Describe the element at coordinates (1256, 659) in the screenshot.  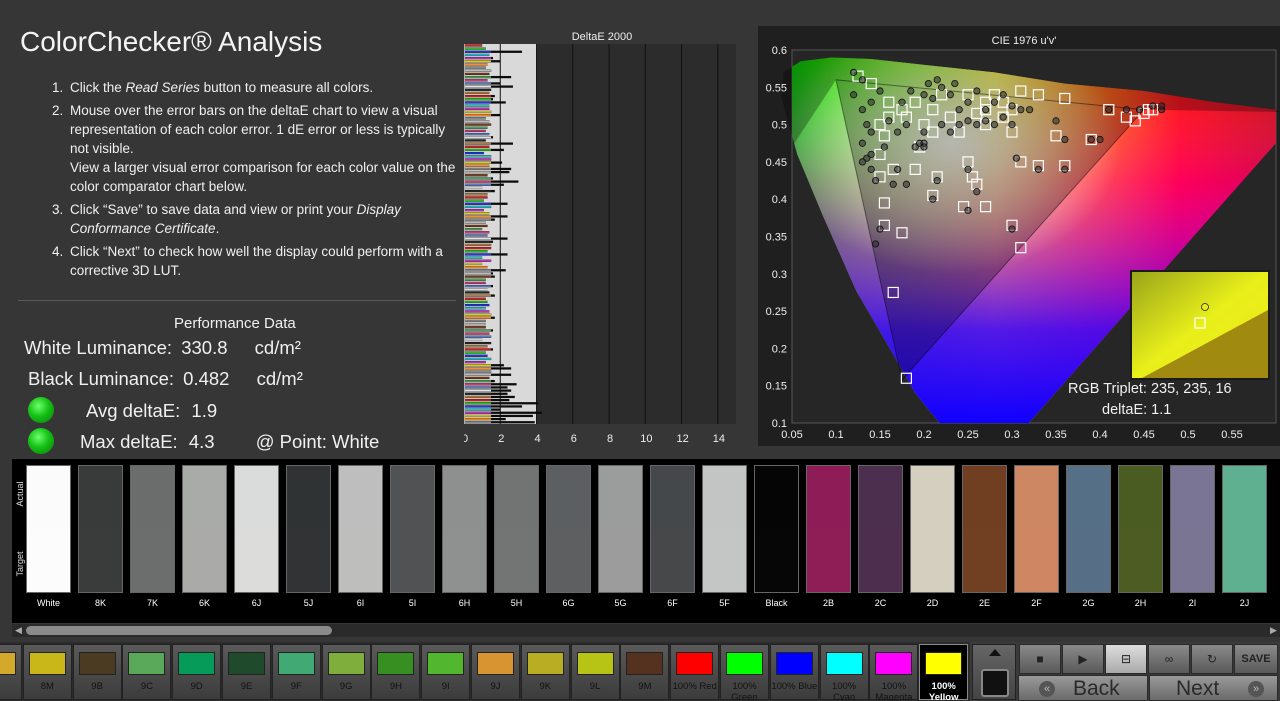
I see `save-button: SAVE` at that location.